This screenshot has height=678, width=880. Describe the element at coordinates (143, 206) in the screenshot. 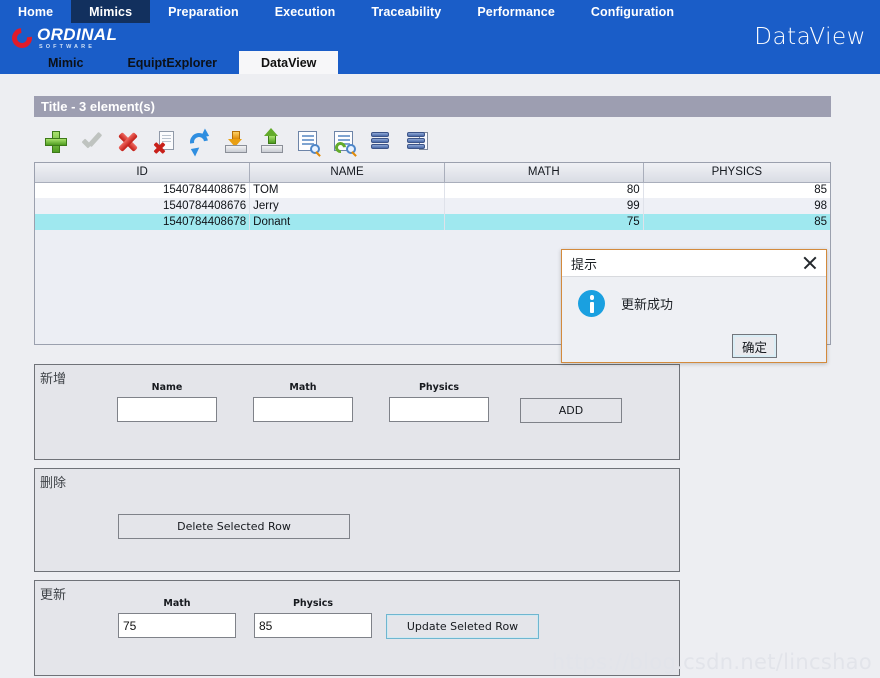

I see `cell-id: 1540784408676` at that location.